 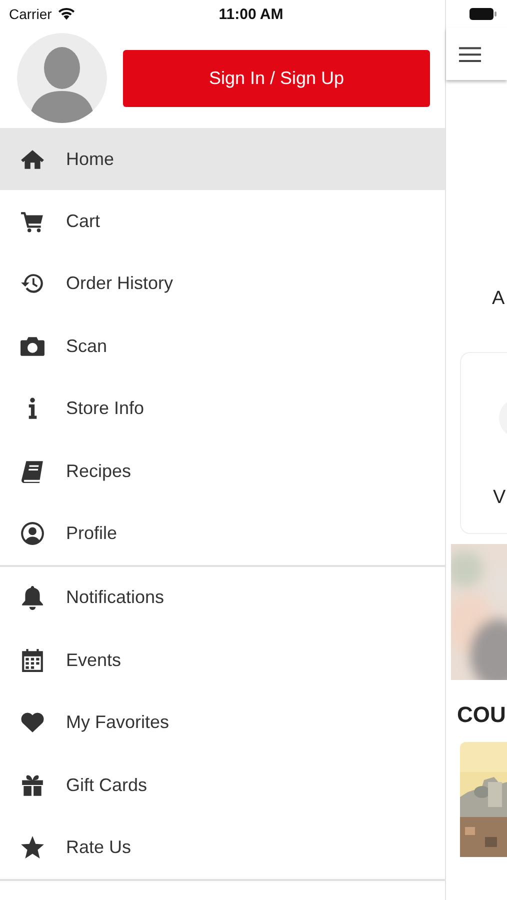 I want to click on calendar-icon, so click(x=32, y=660).